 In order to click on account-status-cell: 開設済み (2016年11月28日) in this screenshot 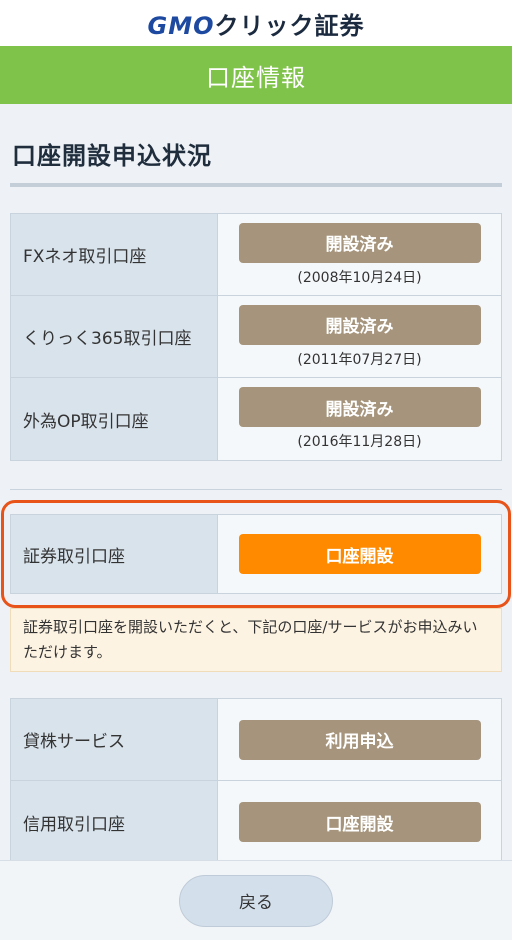, I will do `click(359, 419)`.